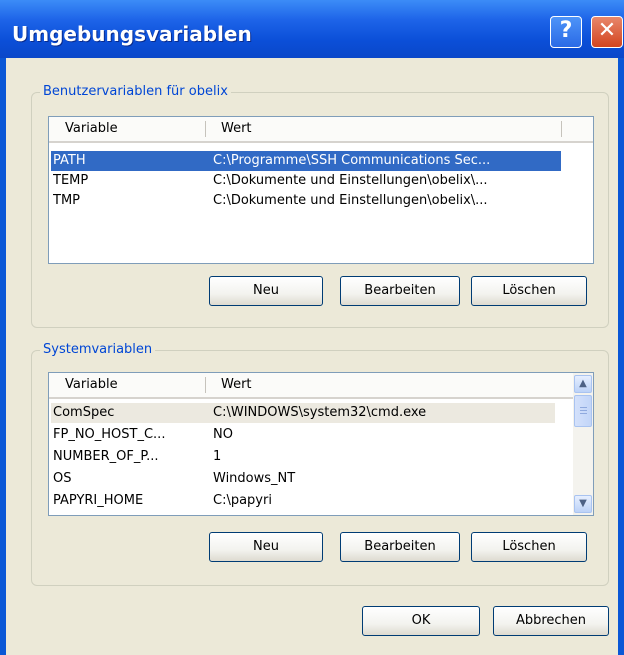 The height and width of the screenshot is (655, 624). Describe the element at coordinates (71, 180) in the screenshot. I see `variable-name: TEMP` at that location.